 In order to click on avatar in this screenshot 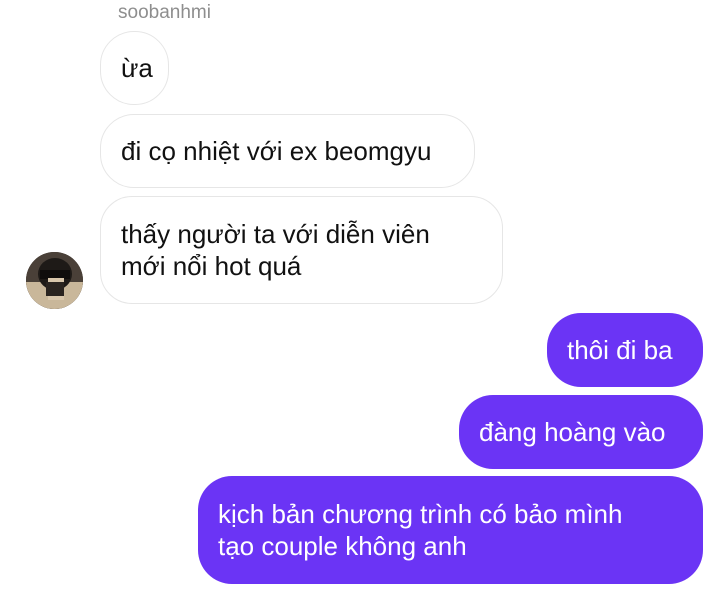, I will do `click(54, 280)`.